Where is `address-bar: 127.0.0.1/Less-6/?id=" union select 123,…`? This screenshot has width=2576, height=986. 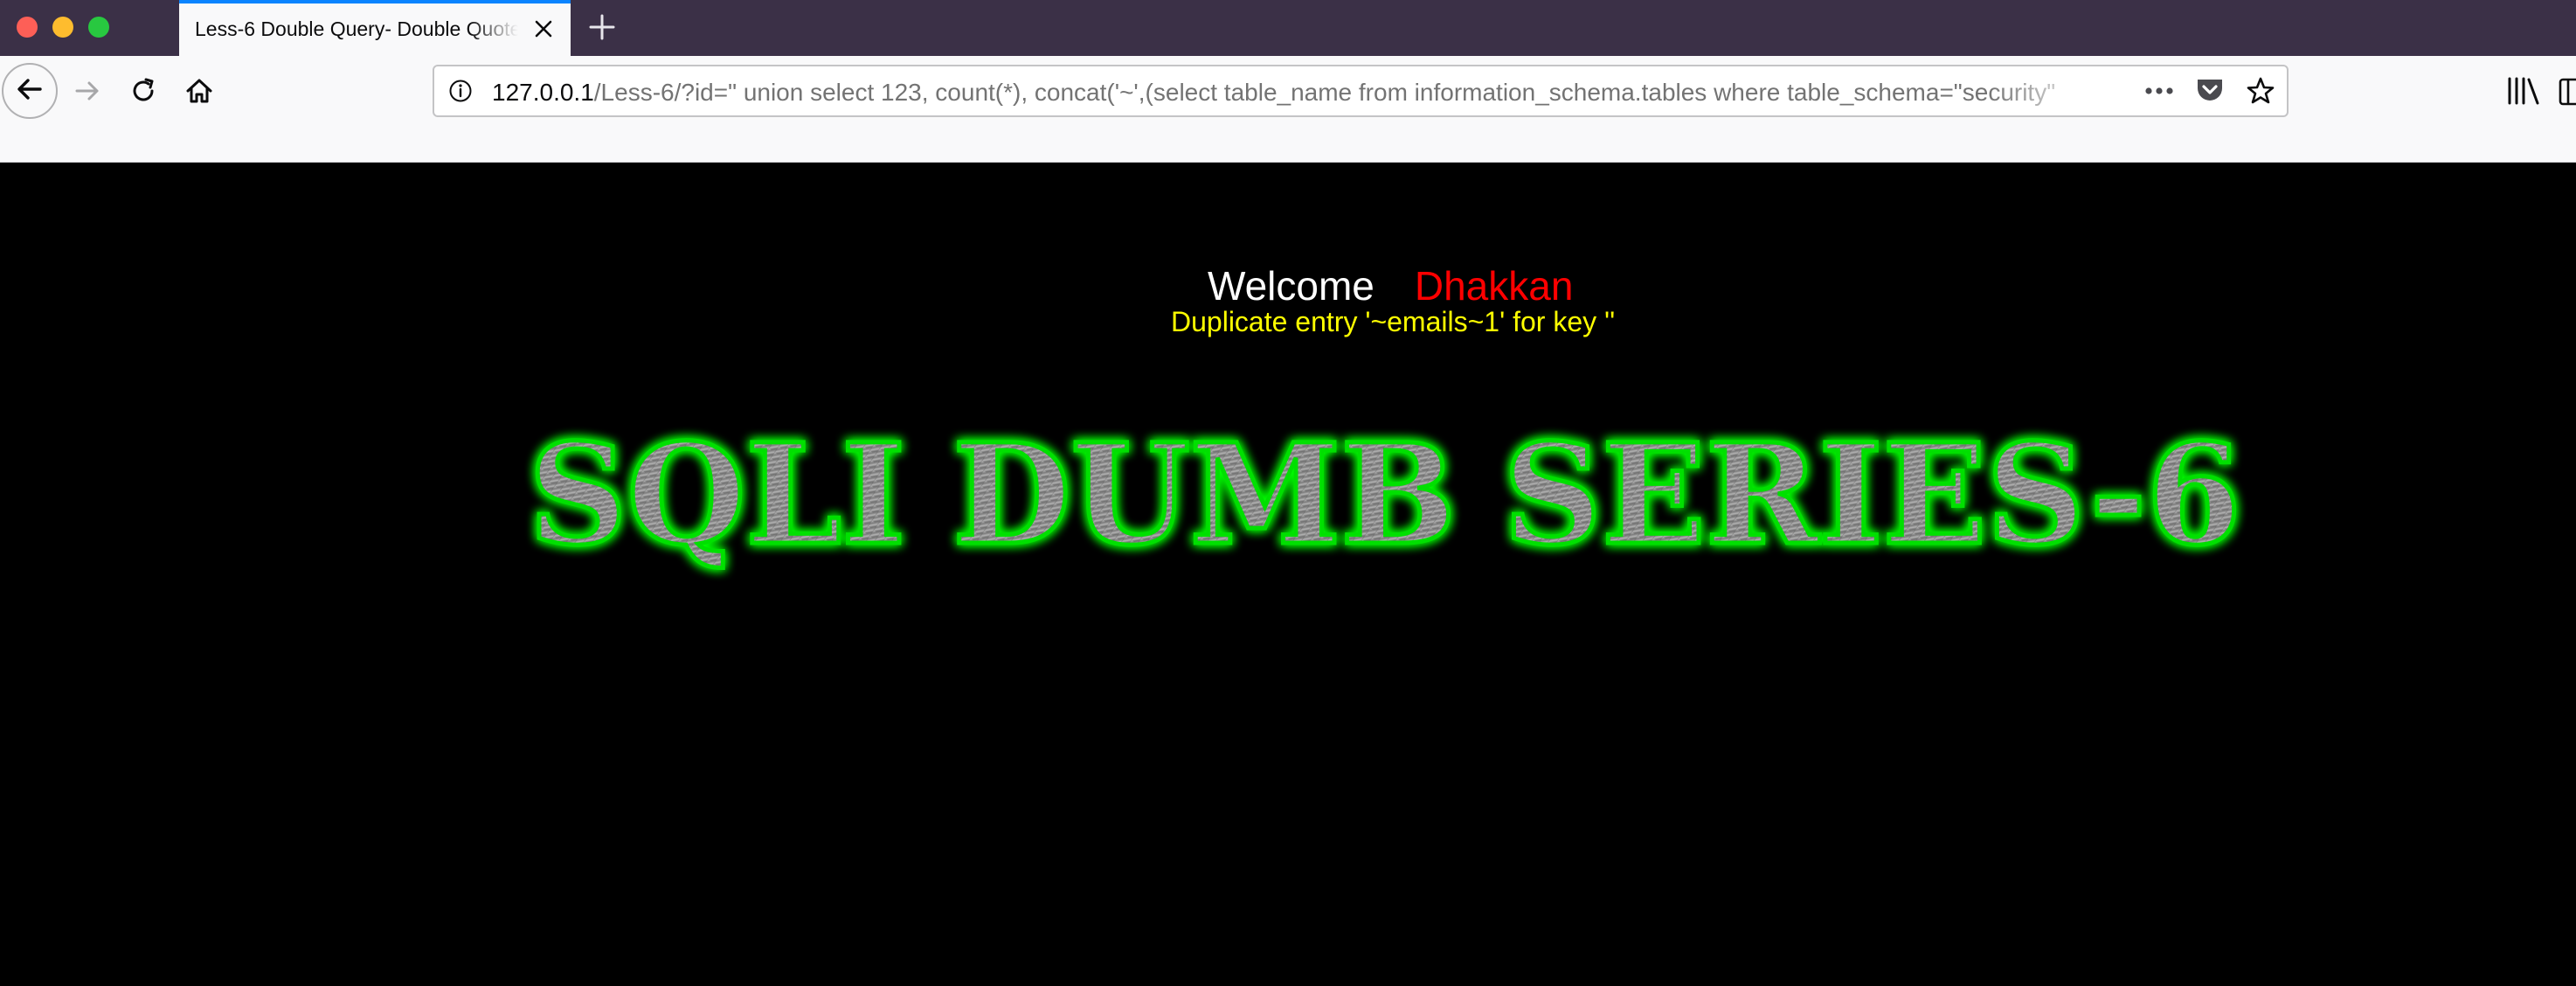 address-bar: 127.0.0.1/Less-6/?id=" union select 123,… is located at coordinates (1361, 91).